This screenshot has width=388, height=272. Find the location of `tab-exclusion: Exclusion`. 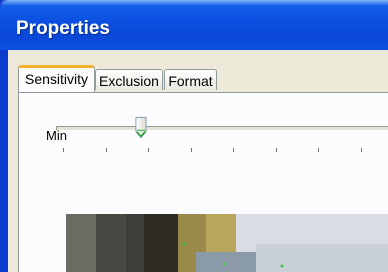

tab-exclusion: Exclusion is located at coordinates (129, 79).